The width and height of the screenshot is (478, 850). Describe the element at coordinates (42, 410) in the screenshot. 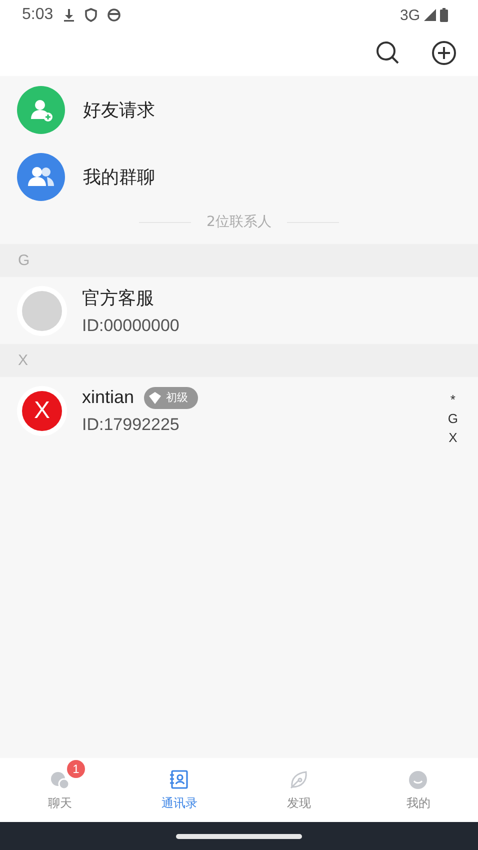

I see `avatar: X` at that location.